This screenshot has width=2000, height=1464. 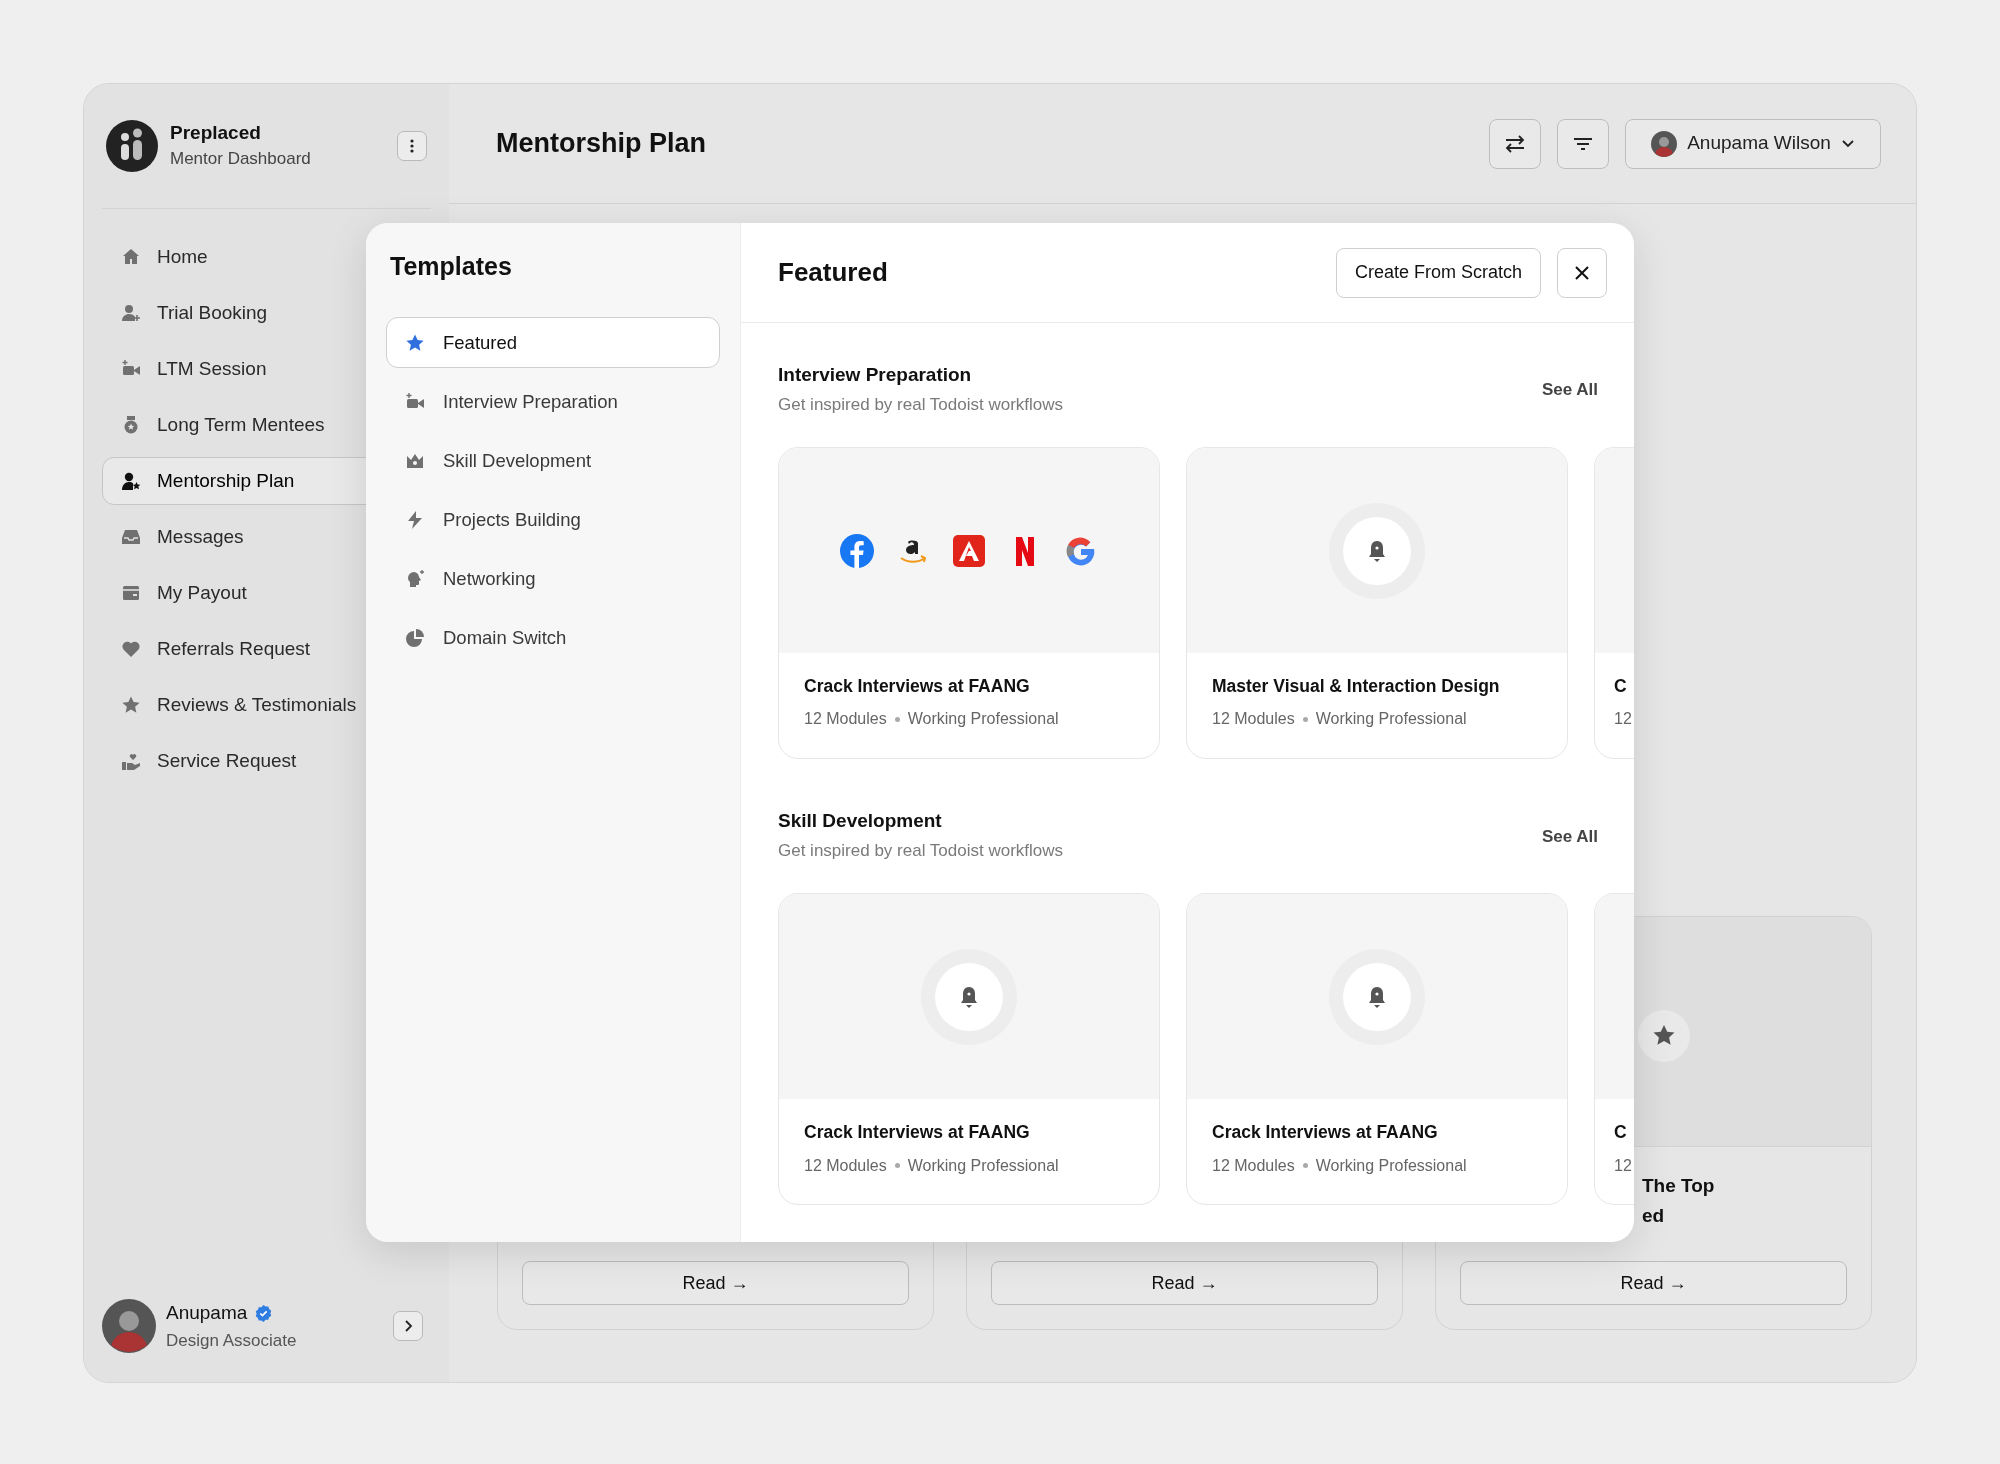 I want to click on user-plus-icon, so click(x=131, y=313).